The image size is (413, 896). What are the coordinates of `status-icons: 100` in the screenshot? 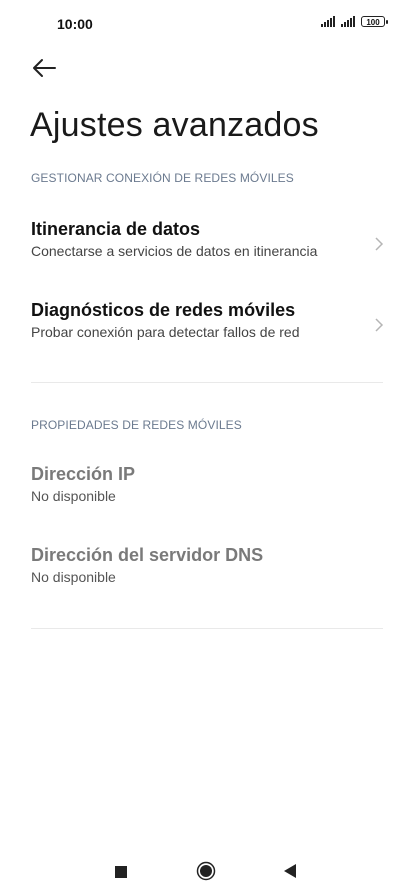 It's located at (354, 21).